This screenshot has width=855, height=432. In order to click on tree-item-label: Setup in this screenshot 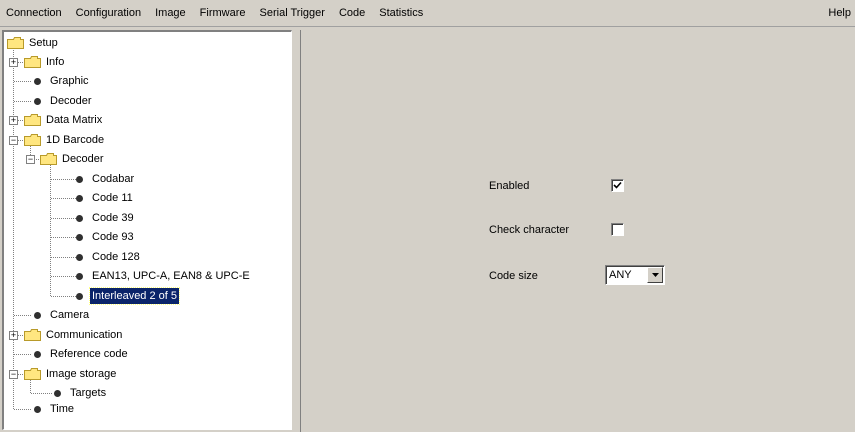, I will do `click(43, 43)`.